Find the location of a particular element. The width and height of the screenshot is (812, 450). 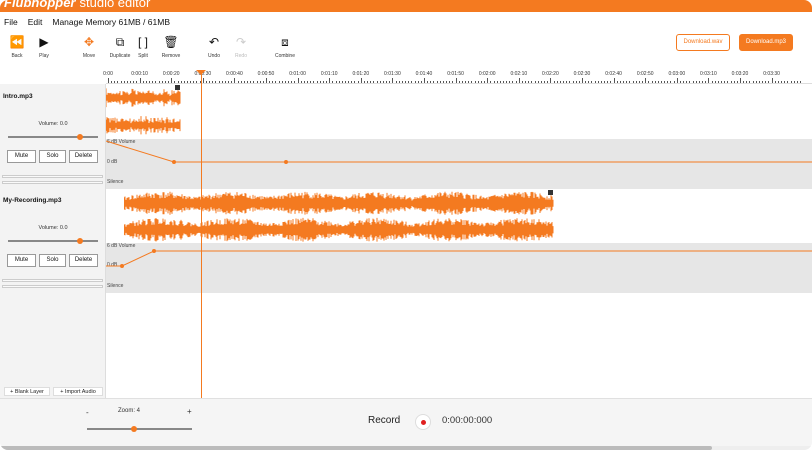

record-button is located at coordinates (423, 422).